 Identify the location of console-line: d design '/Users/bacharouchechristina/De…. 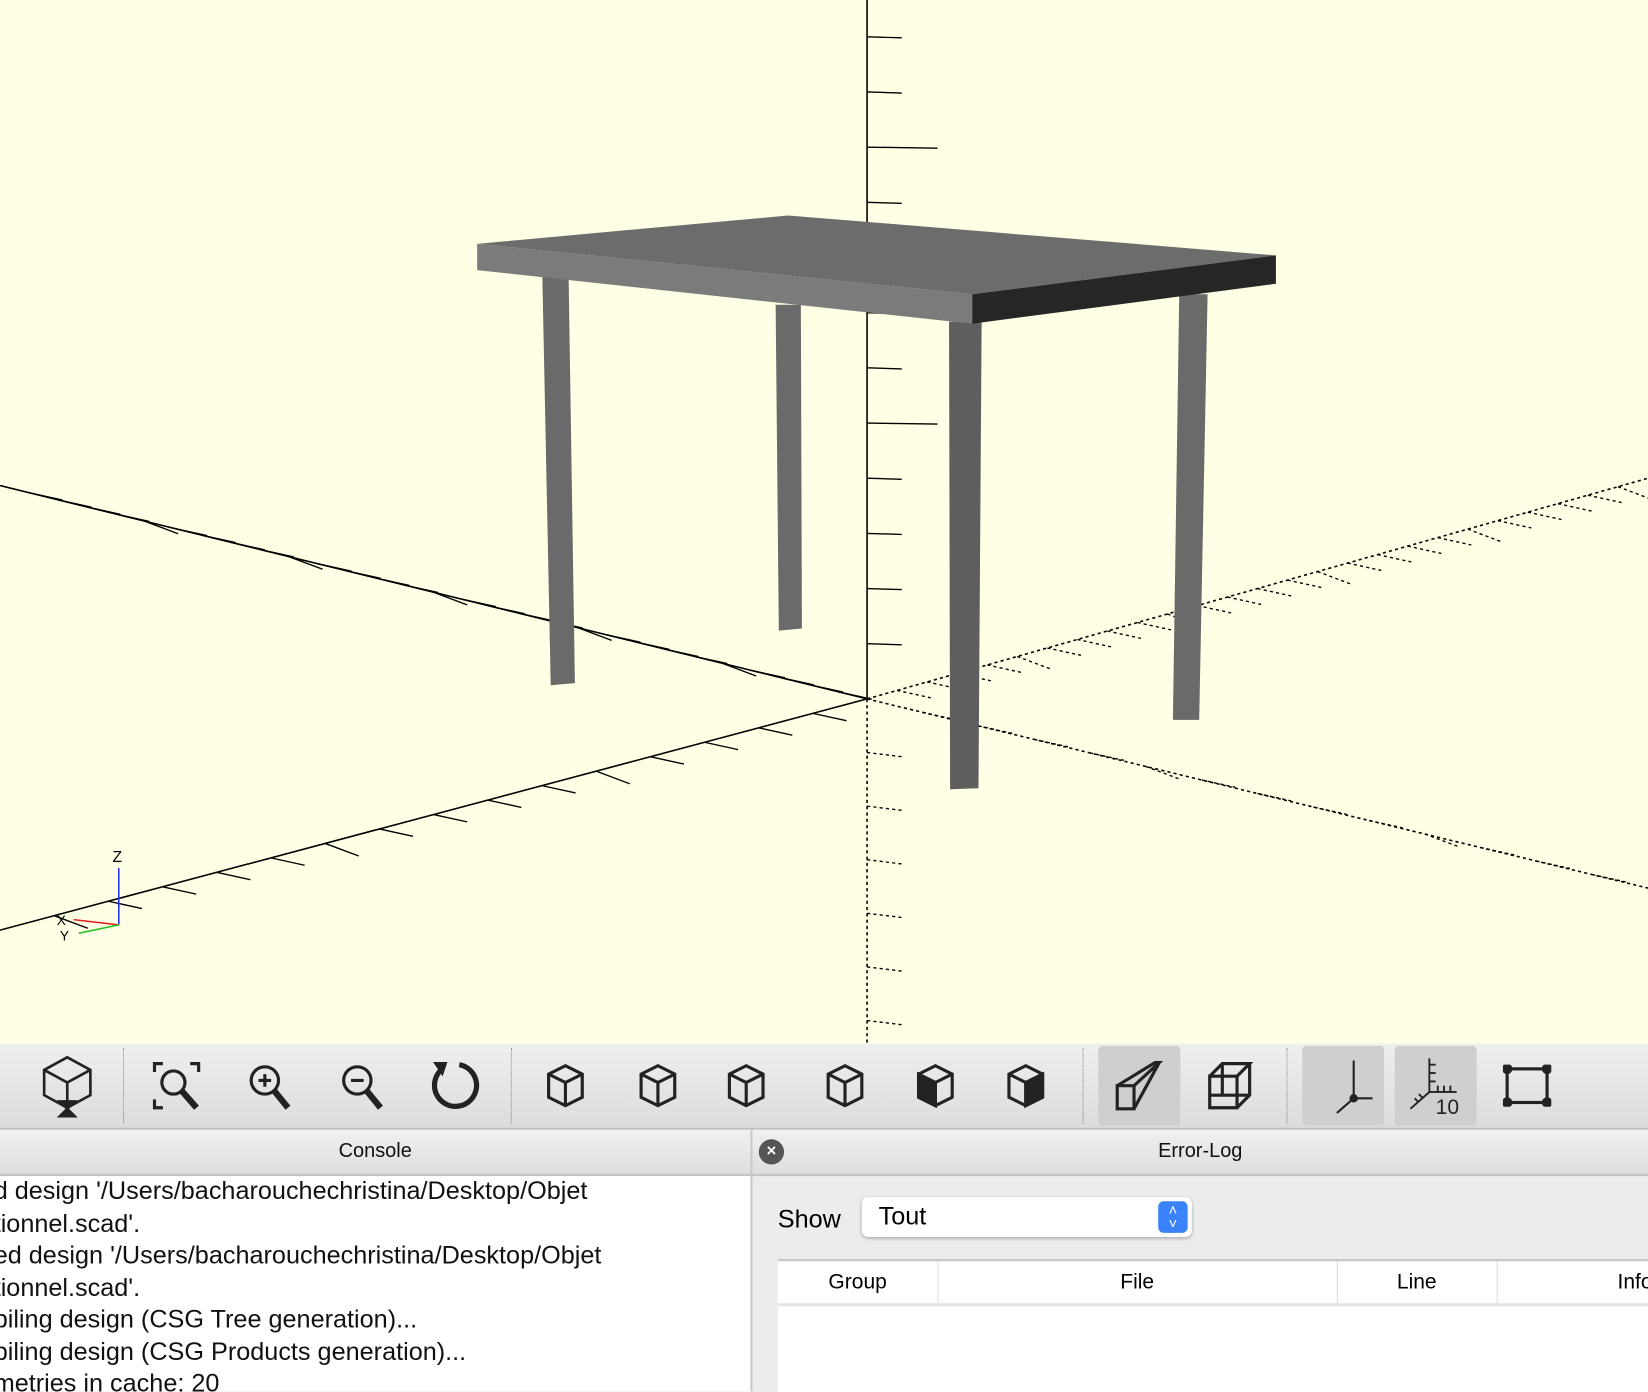
(294, 1191).